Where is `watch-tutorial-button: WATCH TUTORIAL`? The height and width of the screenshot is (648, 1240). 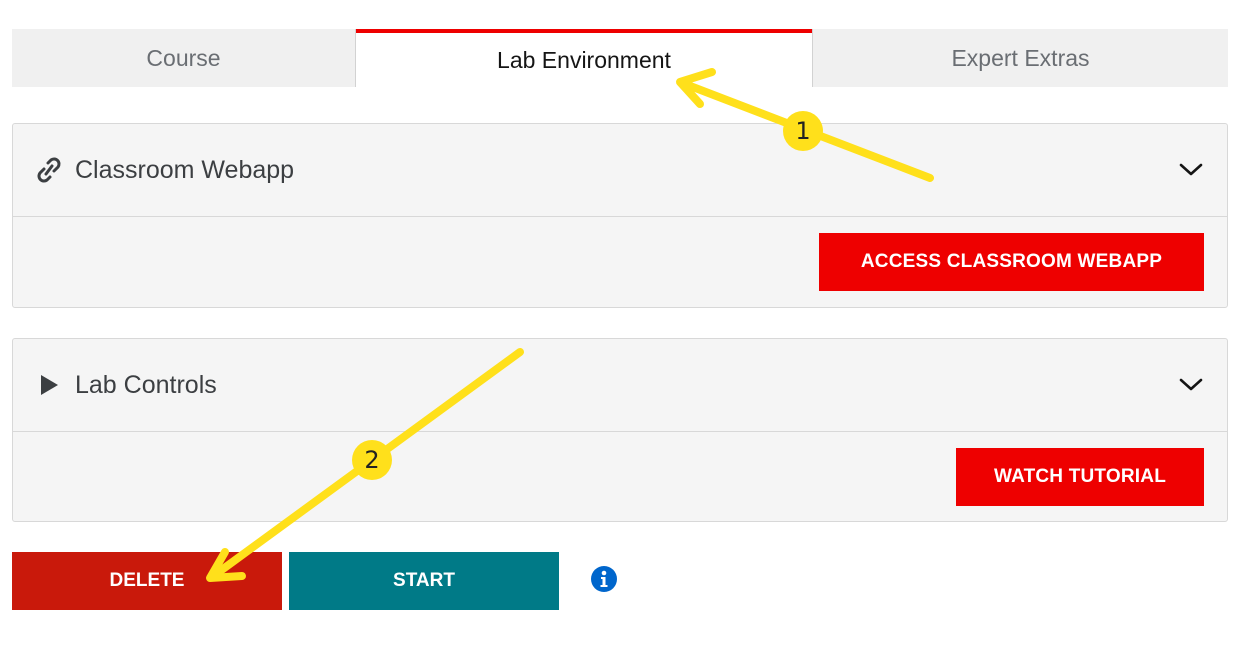
watch-tutorial-button: WATCH TUTORIAL is located at coordinates (1080, 477).